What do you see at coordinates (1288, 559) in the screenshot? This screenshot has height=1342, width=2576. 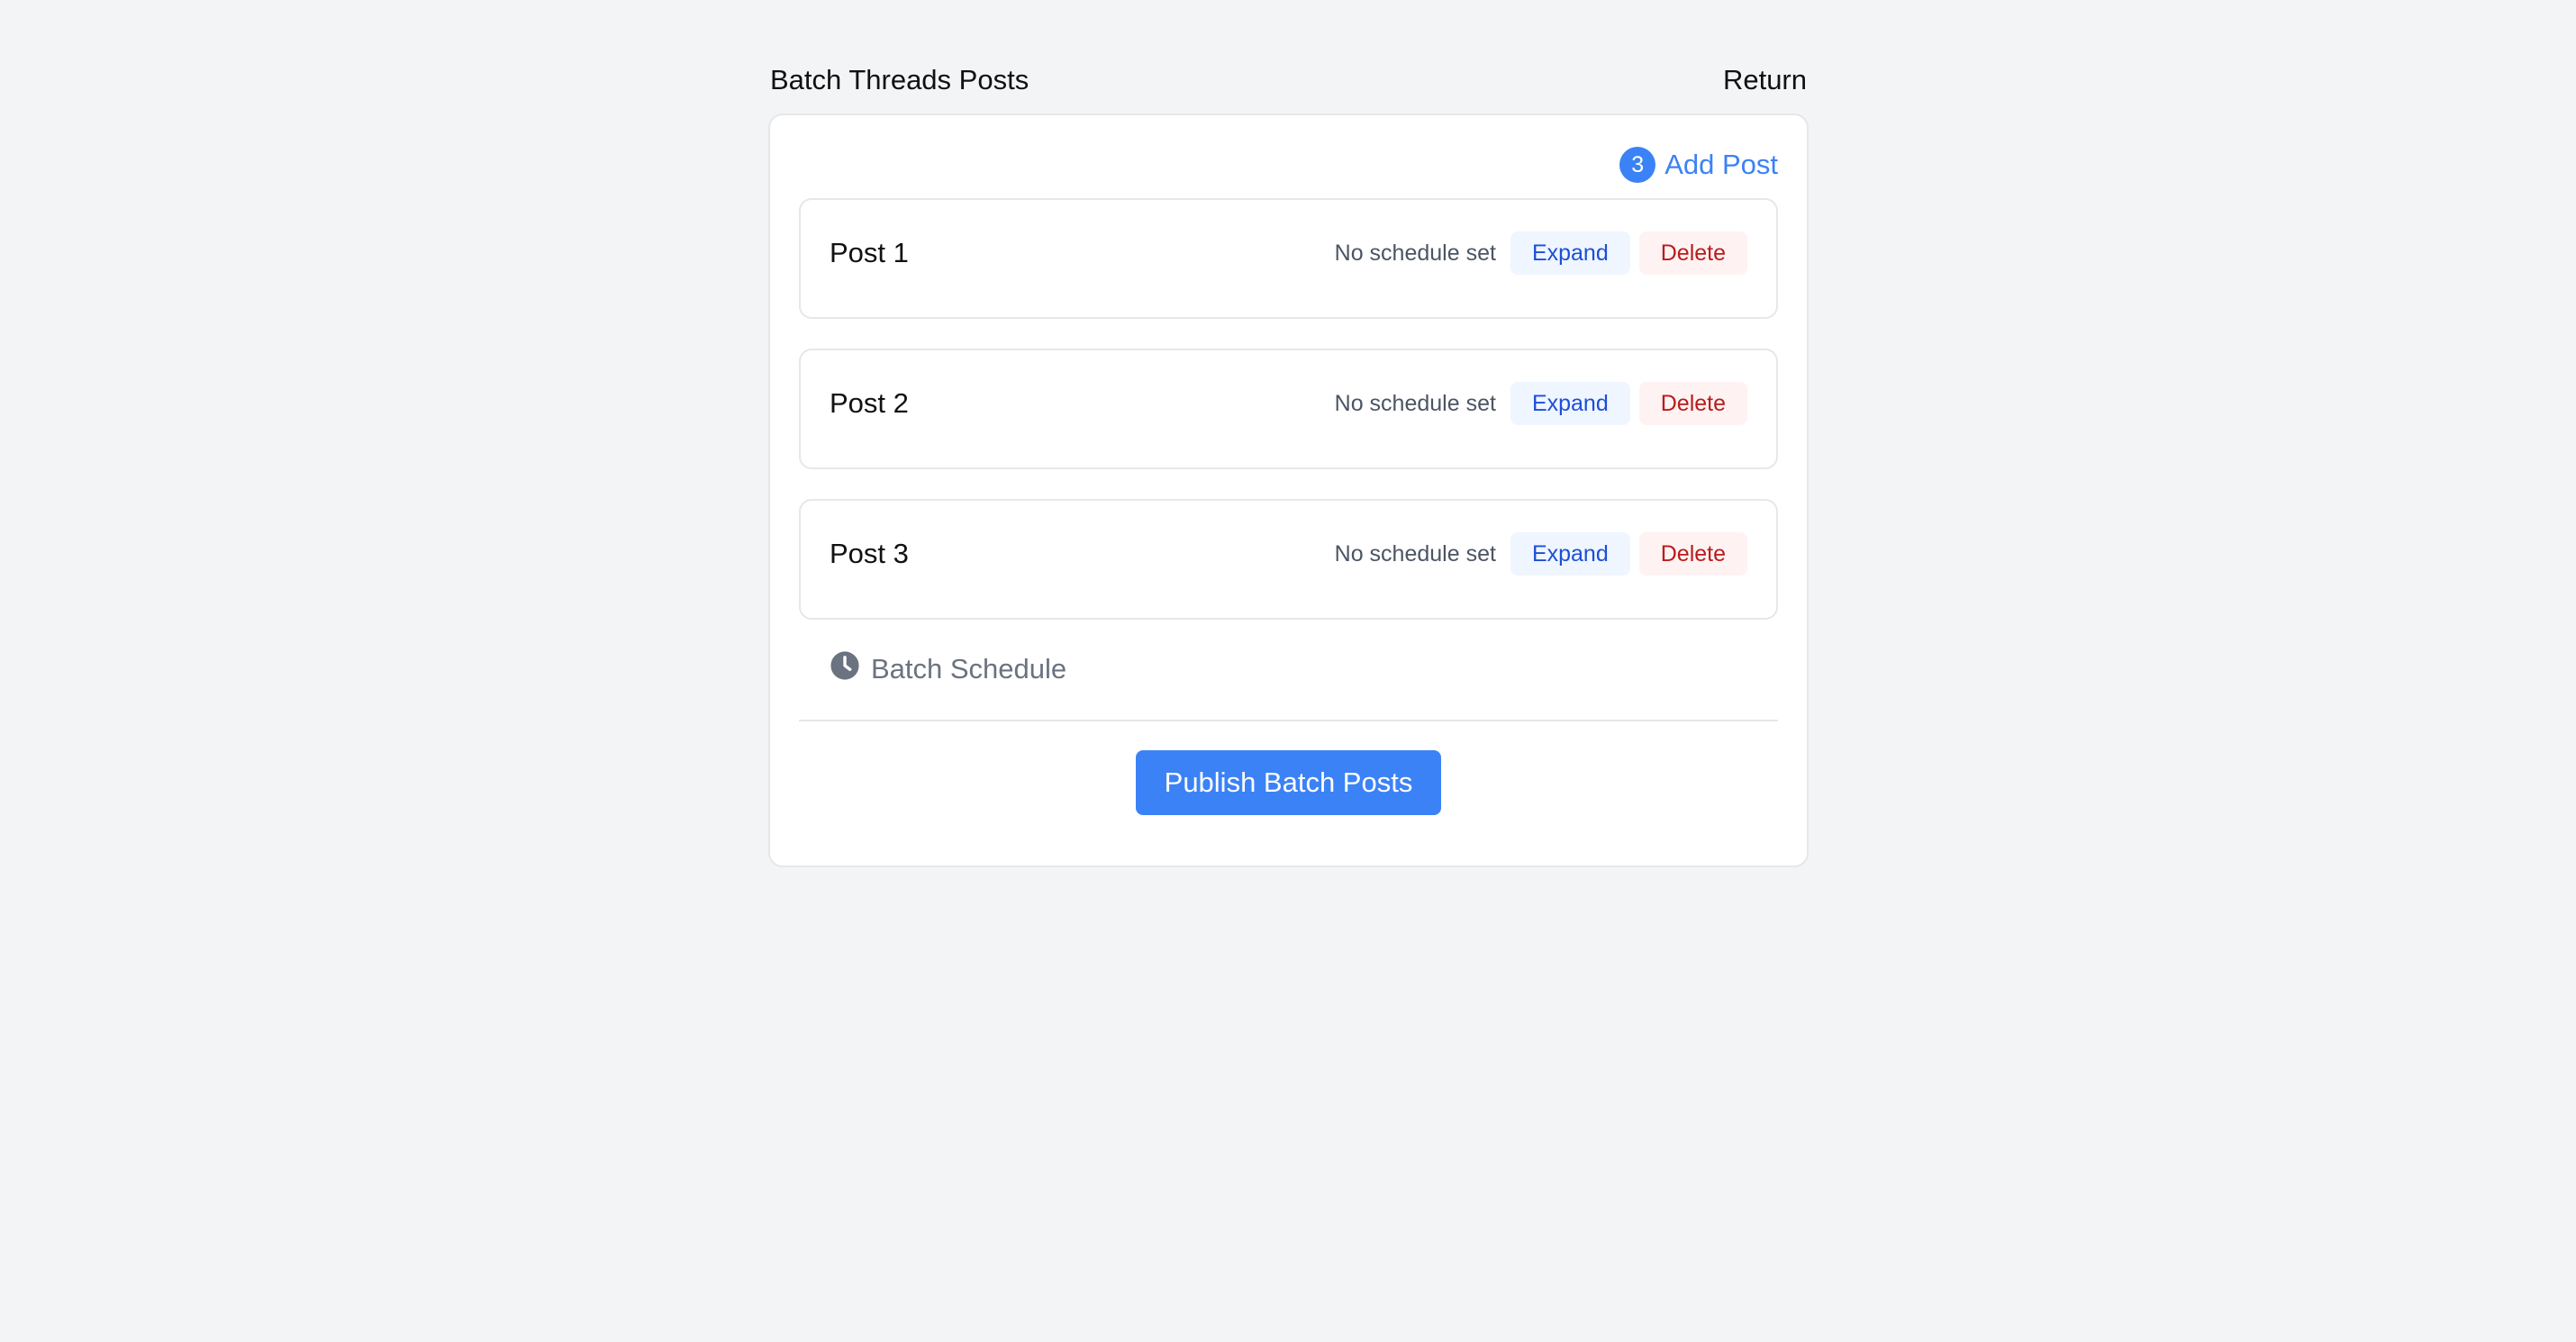 I see `post-card: Post 3 No schedule set Expand Delete` at bounding box center [1288, 559].